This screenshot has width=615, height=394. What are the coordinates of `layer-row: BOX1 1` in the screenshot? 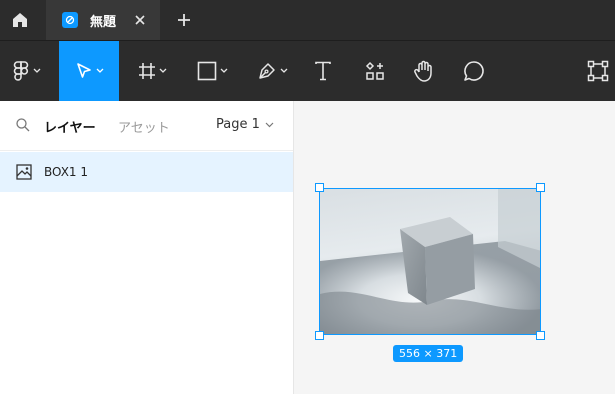 It's located at (146, 172).